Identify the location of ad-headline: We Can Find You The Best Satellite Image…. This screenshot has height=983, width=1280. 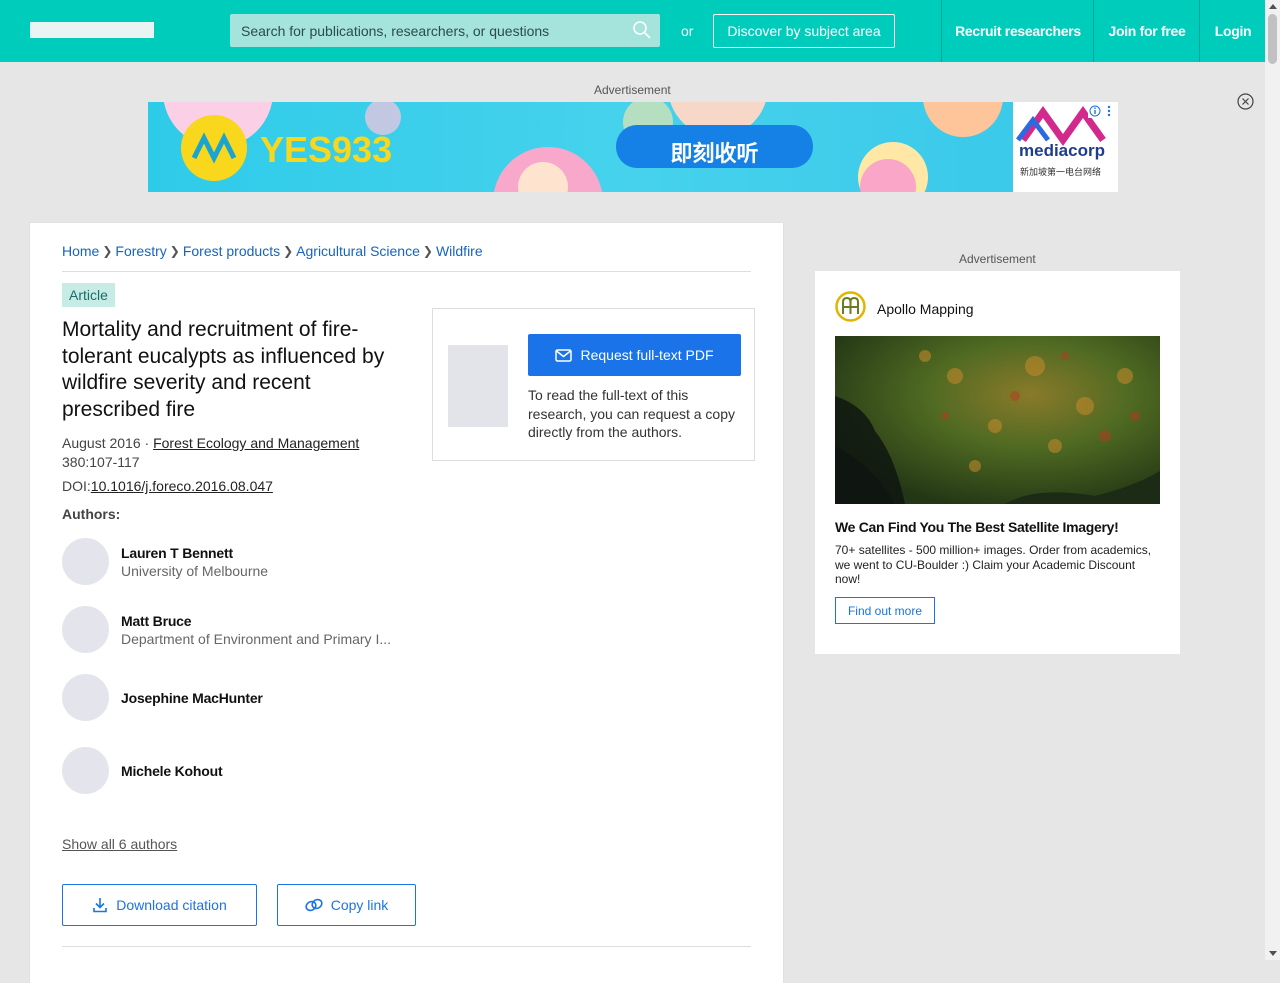
(997, 527).